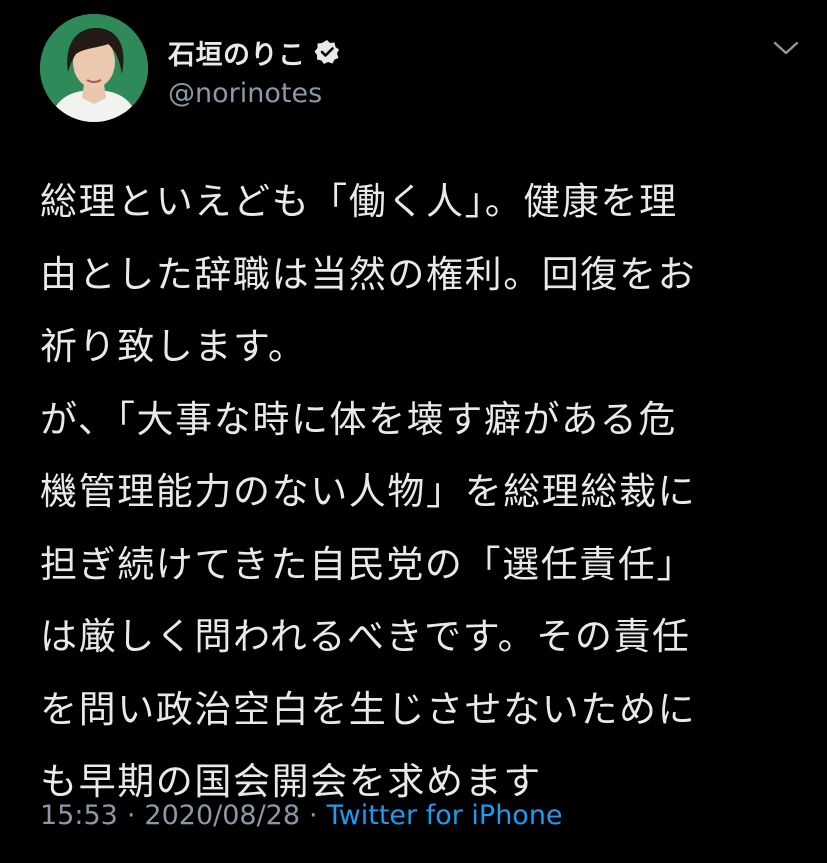  What do you see at coordinates (368, 274) in the screenshot?
I see `tweet-text-line: 由とした辞職は当然の権利。回復をお` at bounding box center [368, 274].